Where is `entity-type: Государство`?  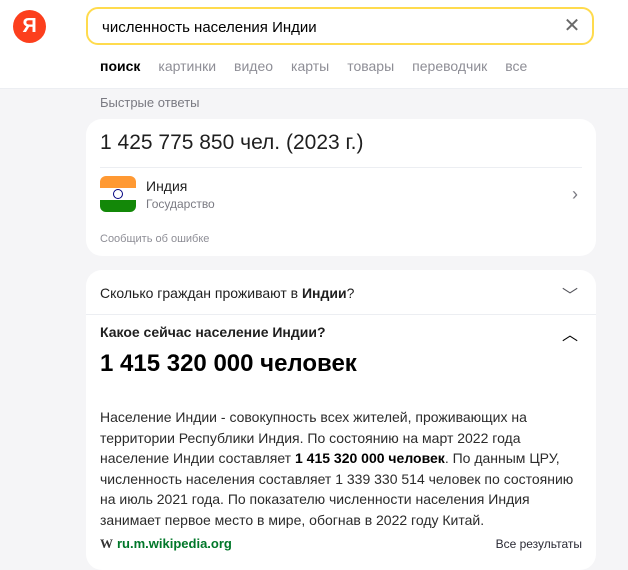
entity-type: Государство is located at coordinates (180, 204).